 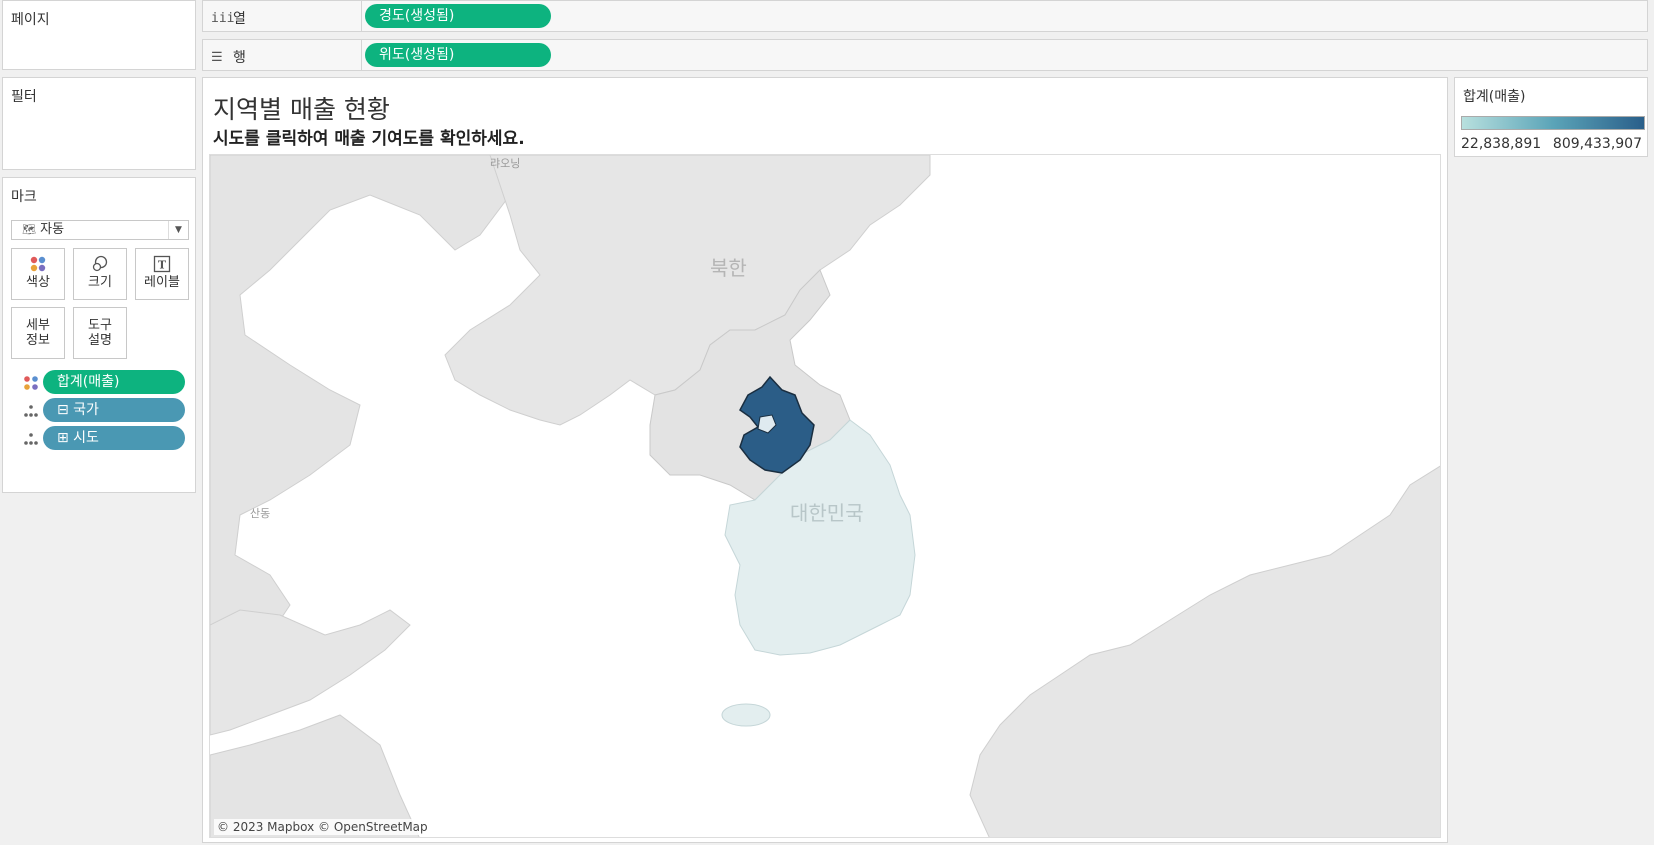 What do you see at coordinates (260, 513) in the screenshot?
I see `map-label-shandong: 산동` at bounding box center [260, 513].